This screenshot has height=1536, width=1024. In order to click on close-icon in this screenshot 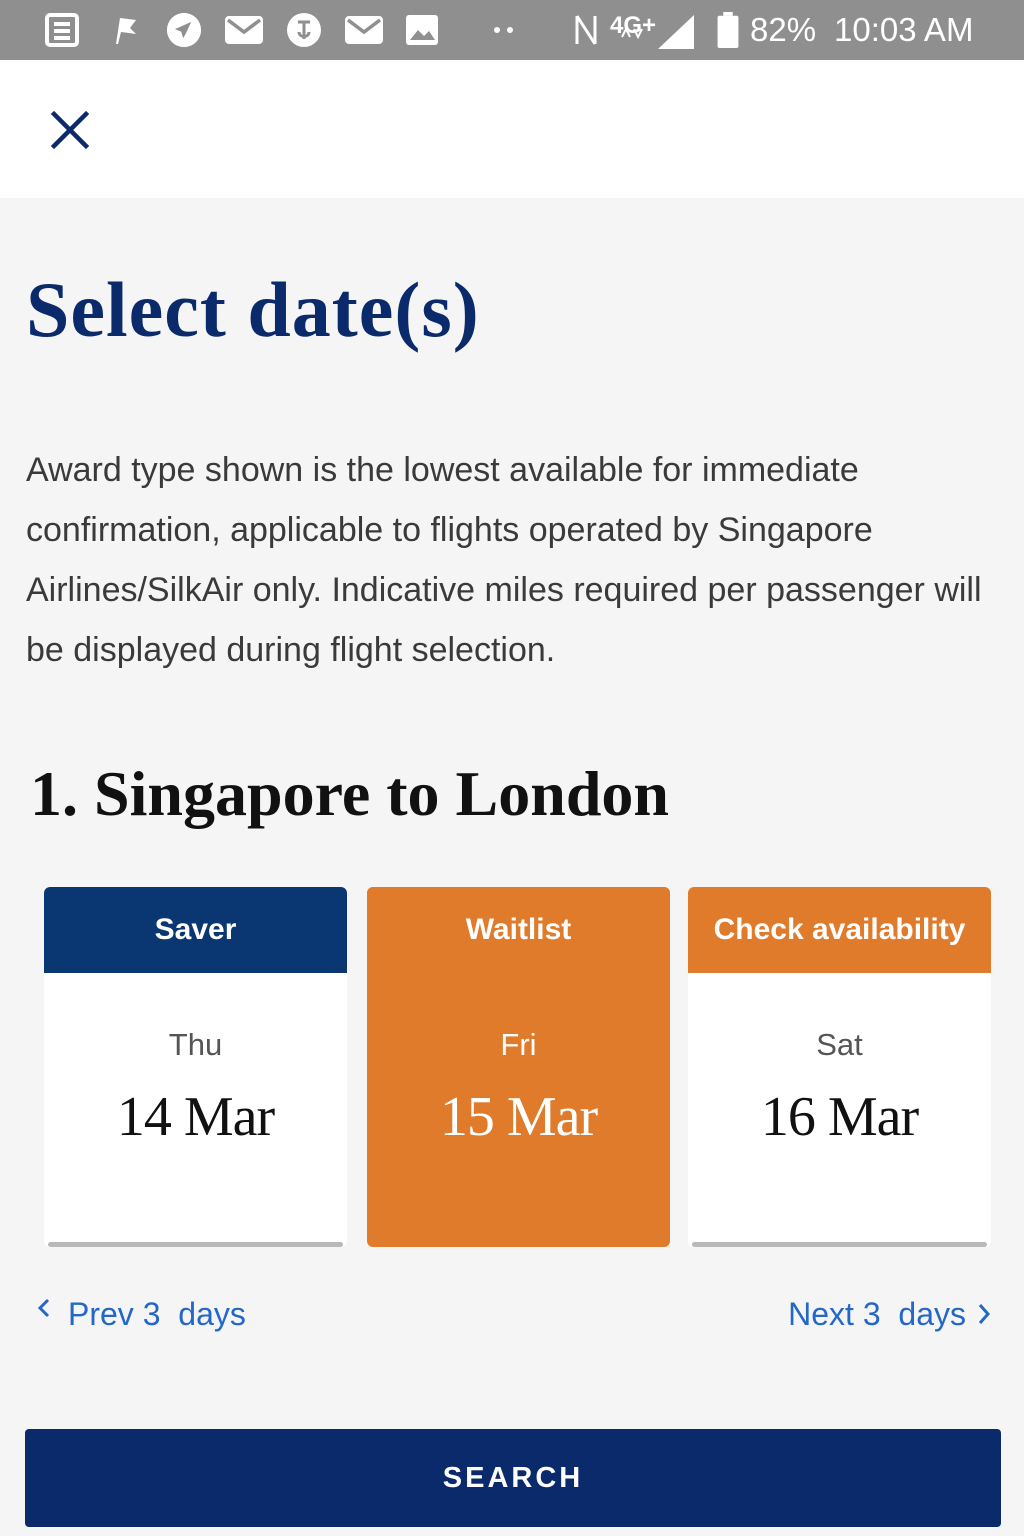, I will do `click(70, 130)`.